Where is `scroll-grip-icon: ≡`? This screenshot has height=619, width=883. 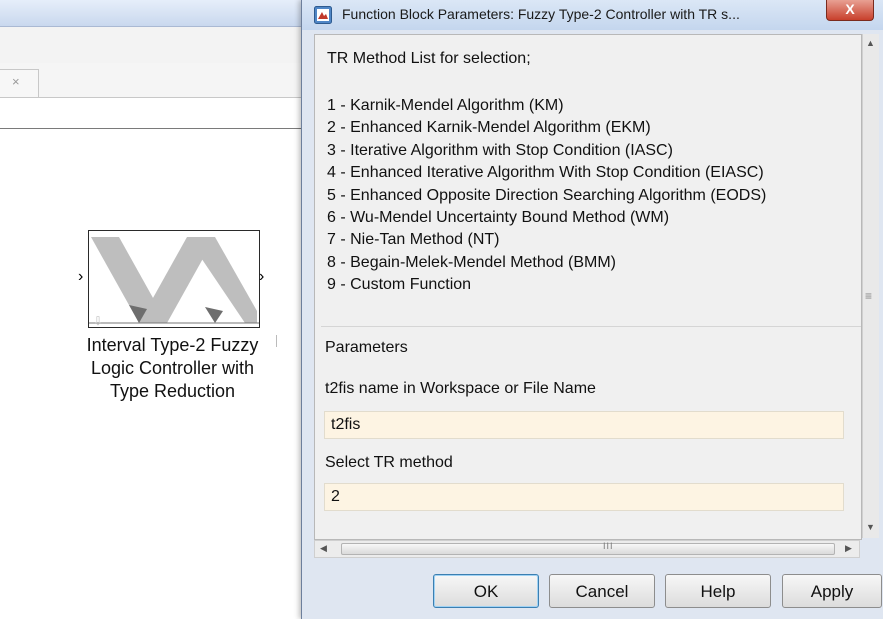
scroll-grip-icon: ≡ is located at coordinates (869, 296).